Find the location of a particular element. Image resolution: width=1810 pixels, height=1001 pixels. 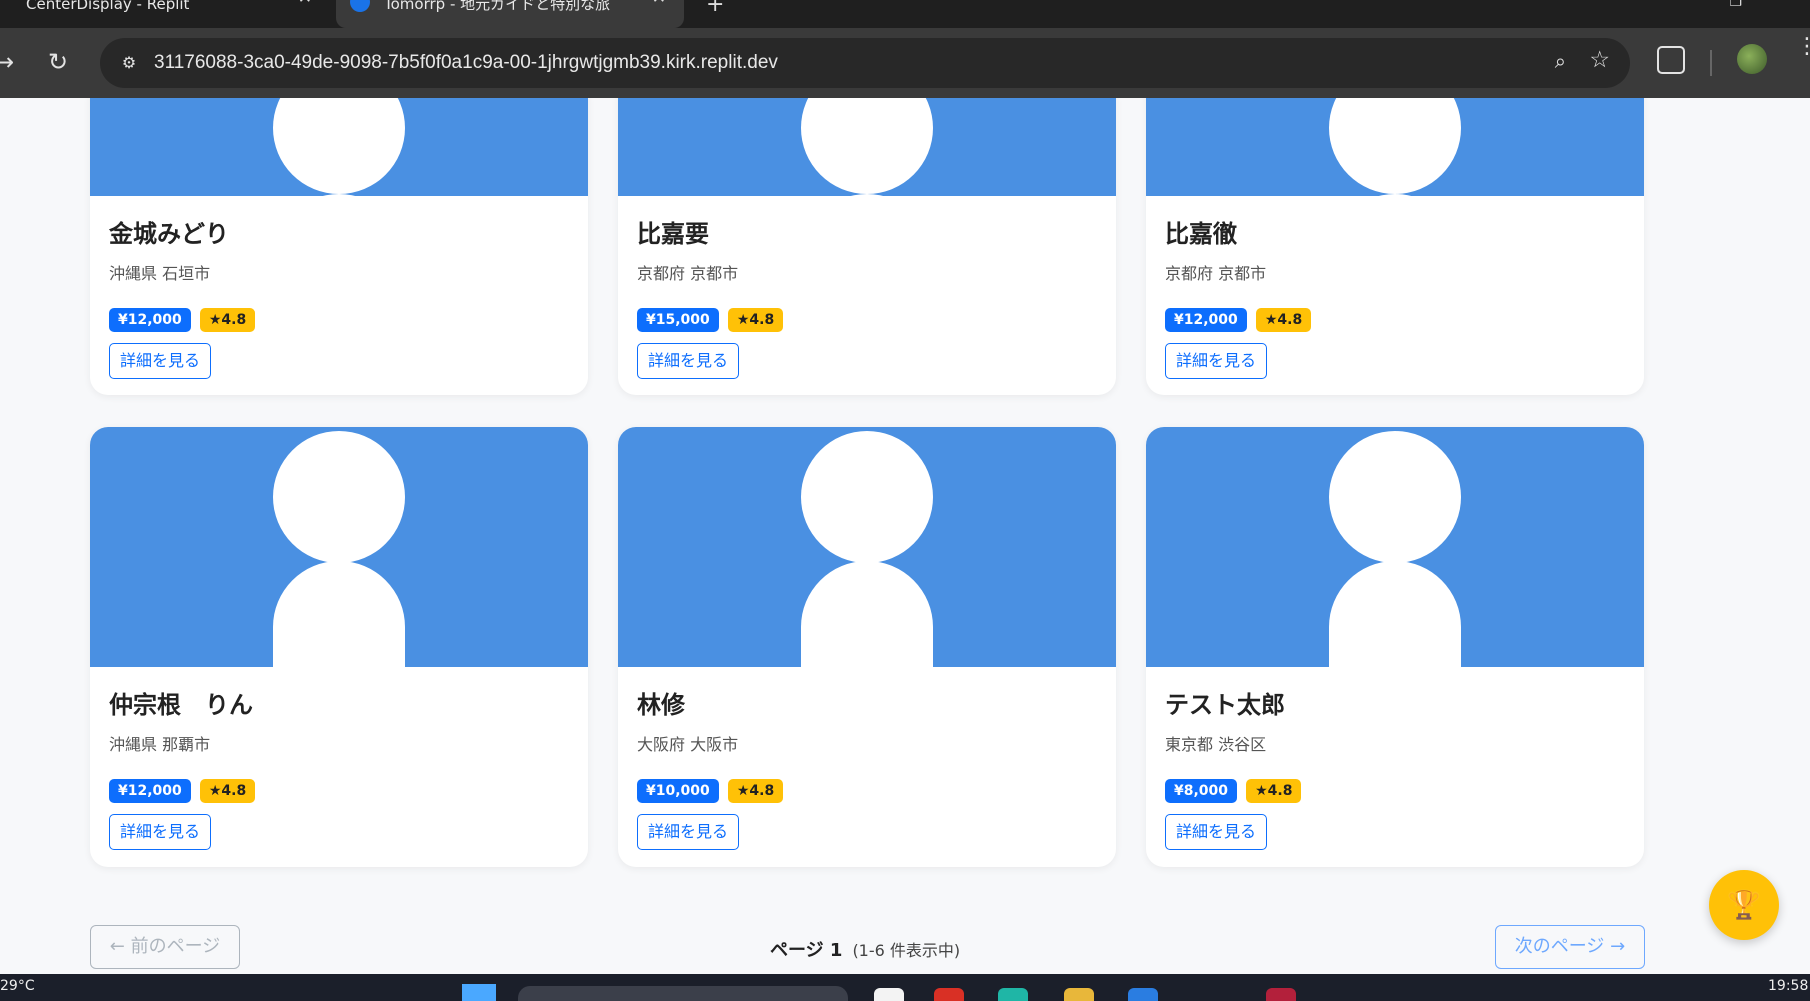

forward-icon: → is located at coordinates (7, 62).